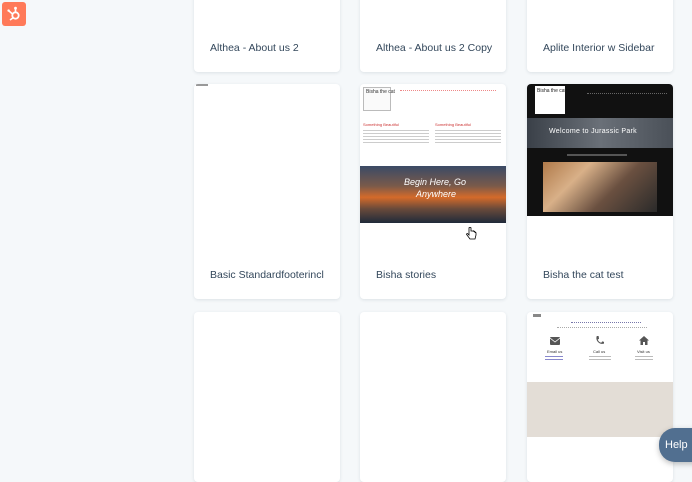 The height and width of the screenshot is (482, 692). I want to click on thumbnail-map, so click(600, 409).